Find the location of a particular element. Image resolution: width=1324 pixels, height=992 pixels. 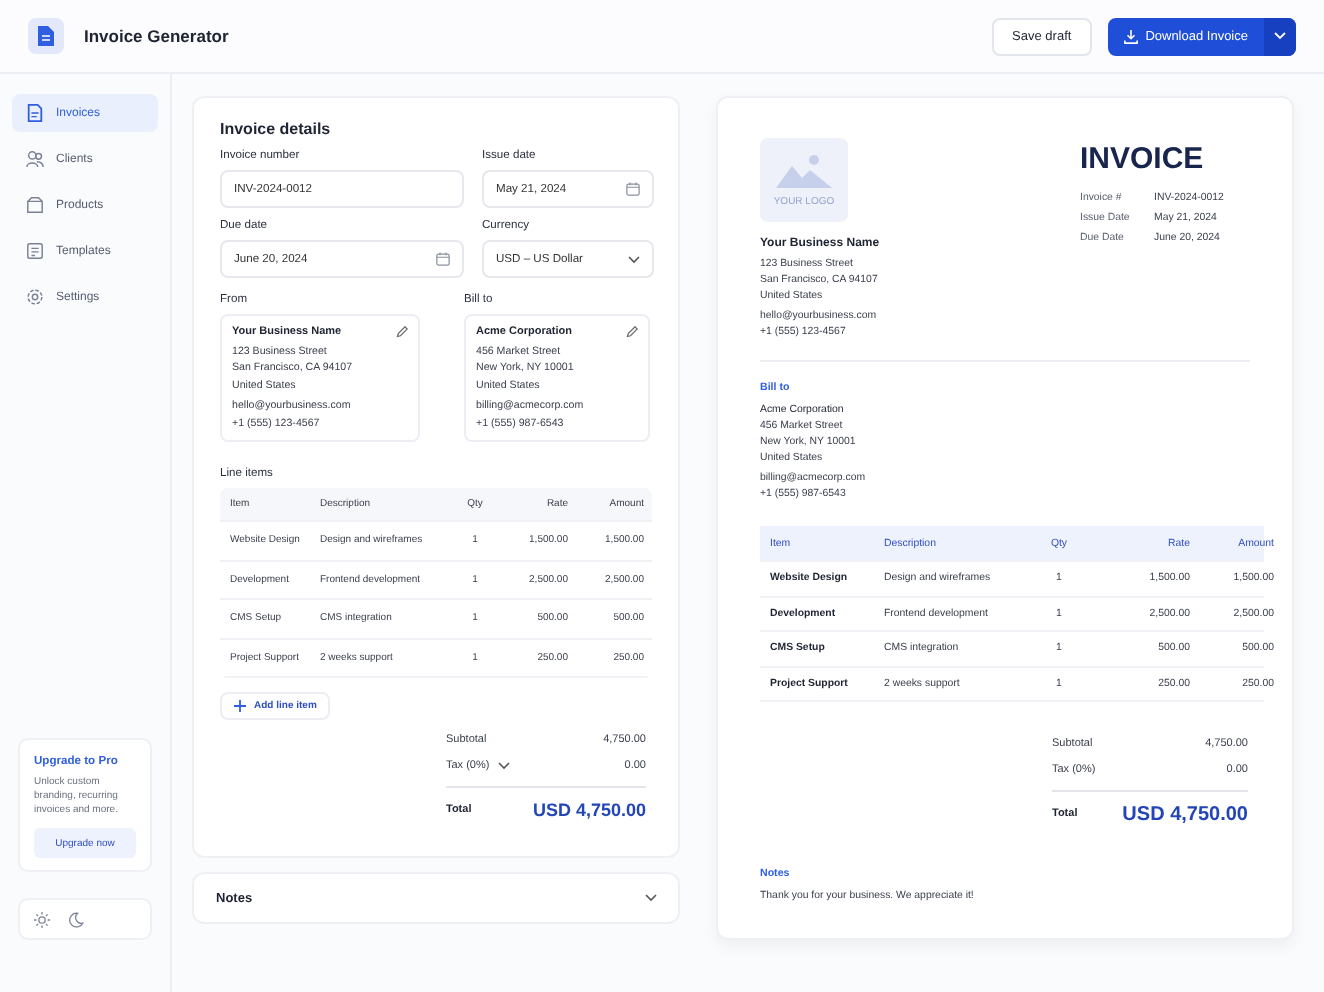

people-icon is located at coordinates (35, 159).